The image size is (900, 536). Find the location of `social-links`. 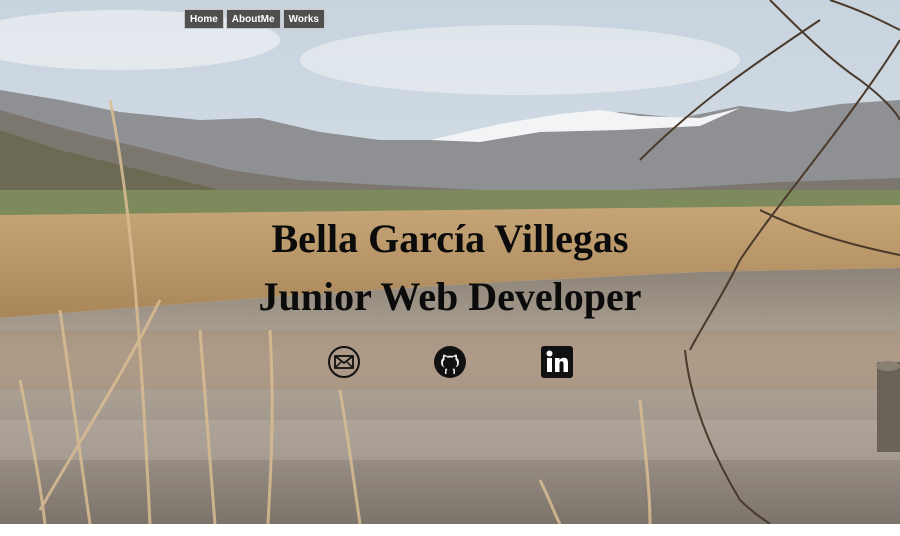

social-links is located at coordinates (450, 364).